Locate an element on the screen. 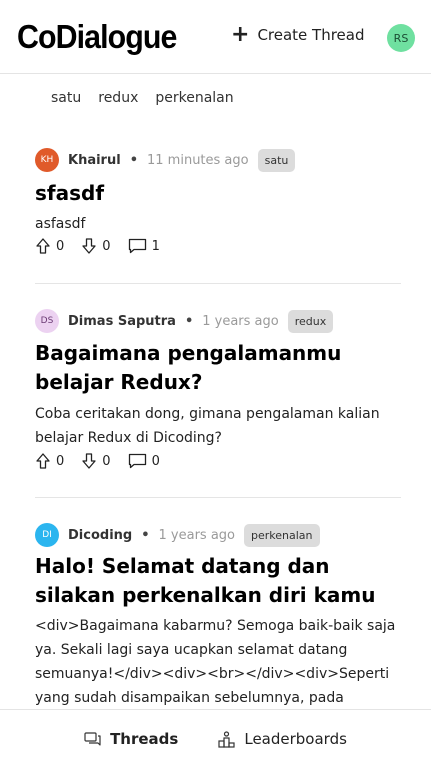  comment-button: 1 is located at coordinates (144, 246).